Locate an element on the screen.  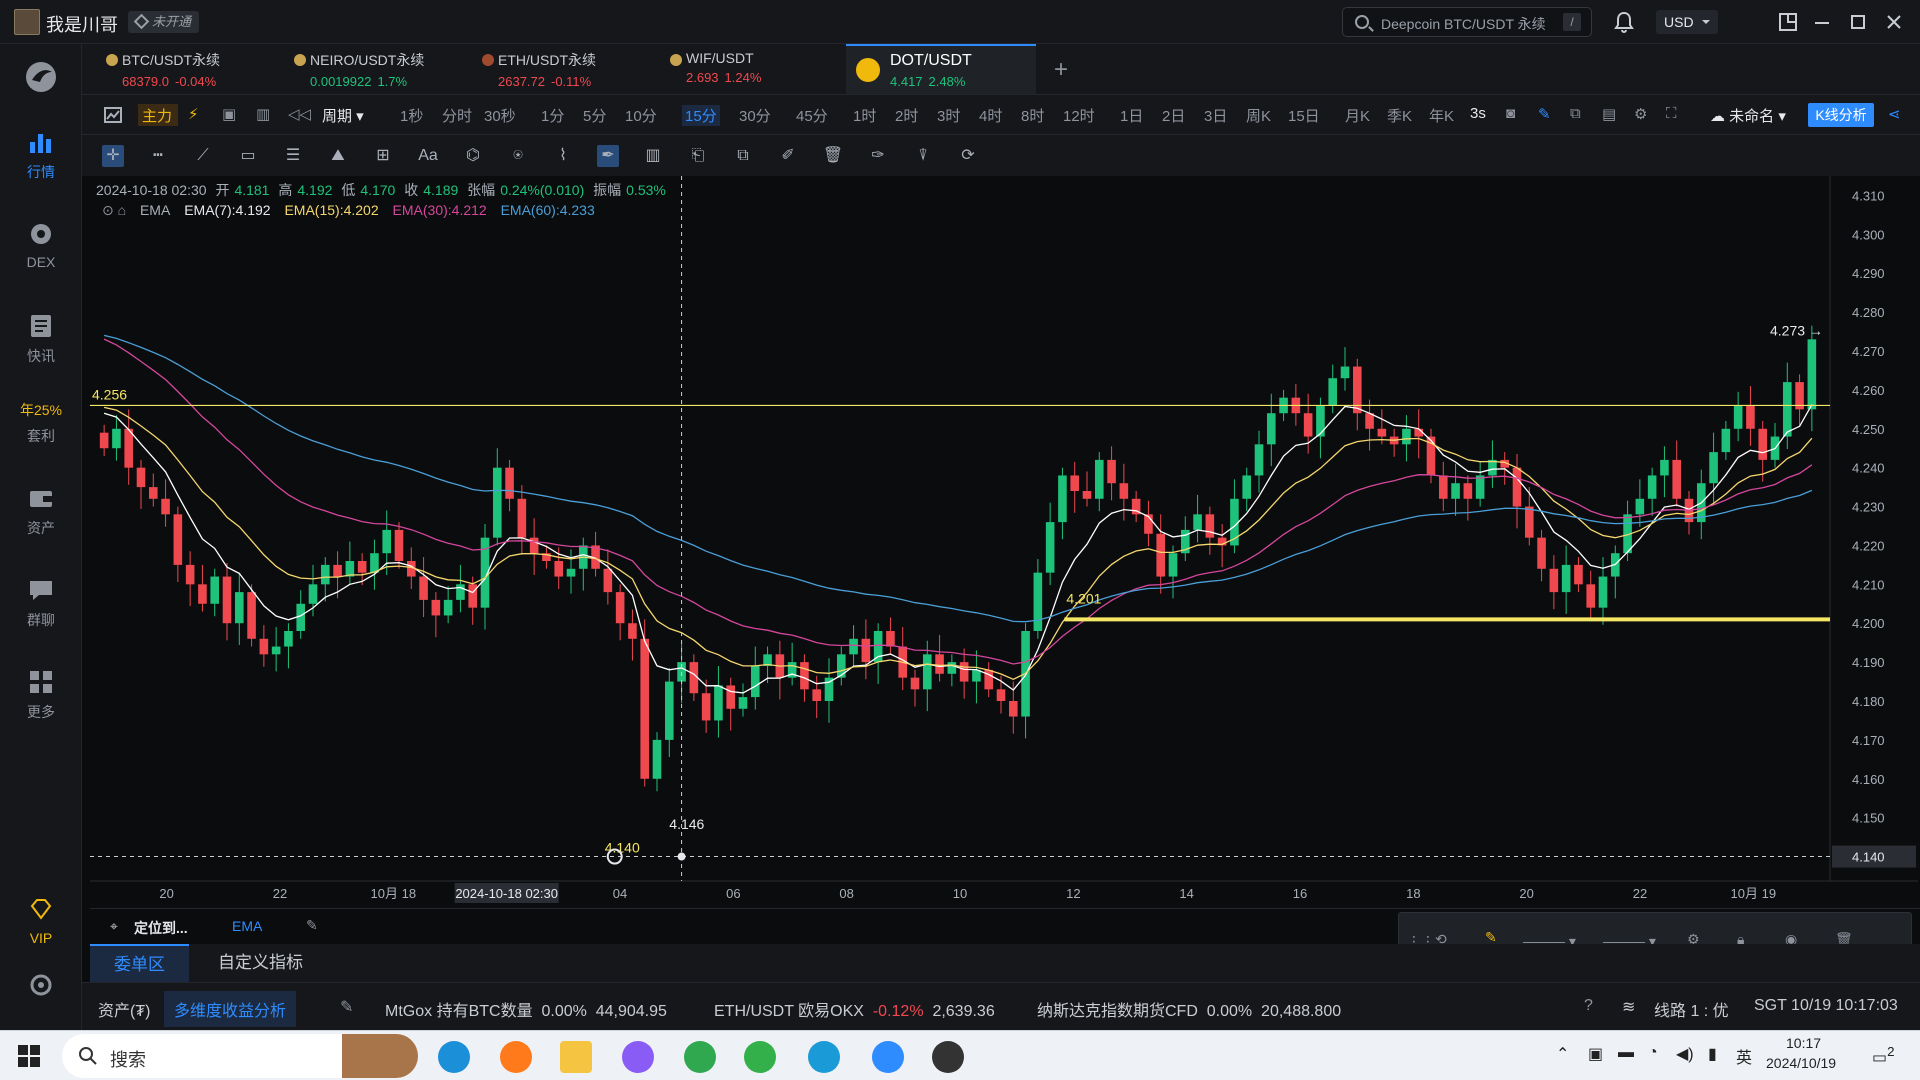
settings-icon: ⚙ is located at coordinates (1640, 114).